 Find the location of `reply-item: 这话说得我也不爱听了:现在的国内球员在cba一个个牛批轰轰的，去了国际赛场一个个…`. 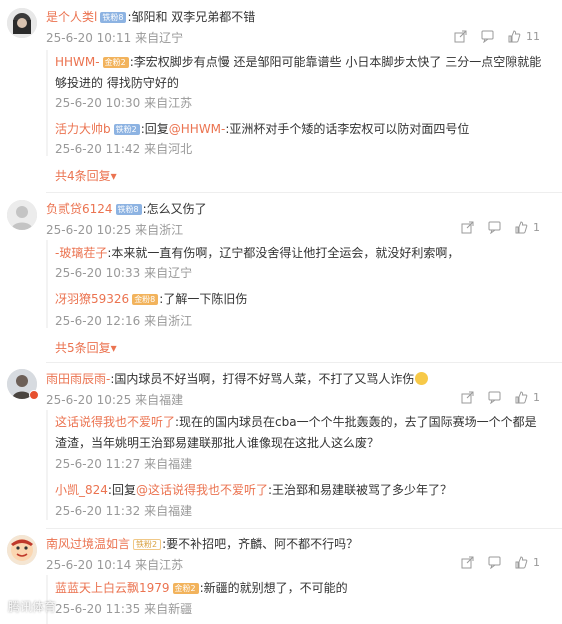

reply-item: 这话说得我也不爱听了:现在的国内球员在cba一个个牛批轰轰的，去了国际赛场一个个… is located at coordinates (299, 433).